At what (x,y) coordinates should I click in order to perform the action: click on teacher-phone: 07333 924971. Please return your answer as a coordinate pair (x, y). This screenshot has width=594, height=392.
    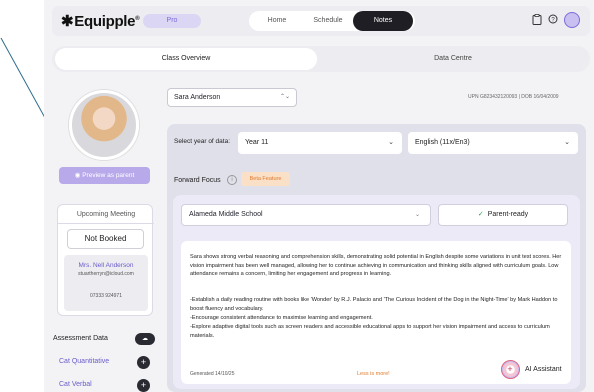
    Looking at the image, I should click on (106, 296).